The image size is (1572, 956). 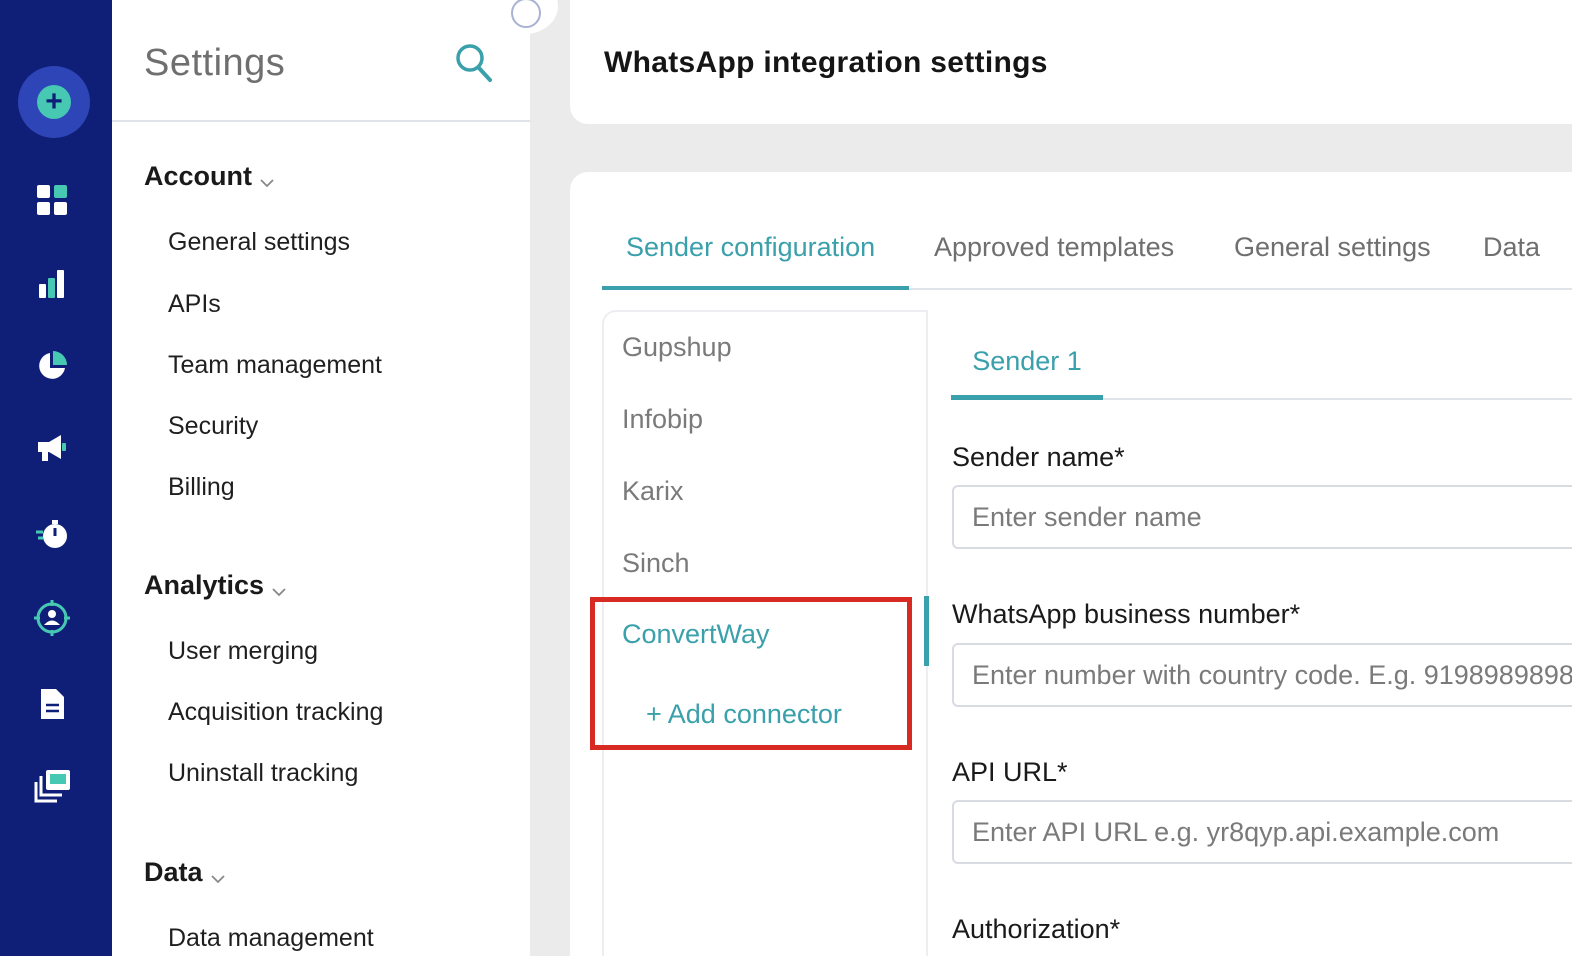 I want to click on page-header: WhatsApp integration settings, so click(x=1071, y=62).